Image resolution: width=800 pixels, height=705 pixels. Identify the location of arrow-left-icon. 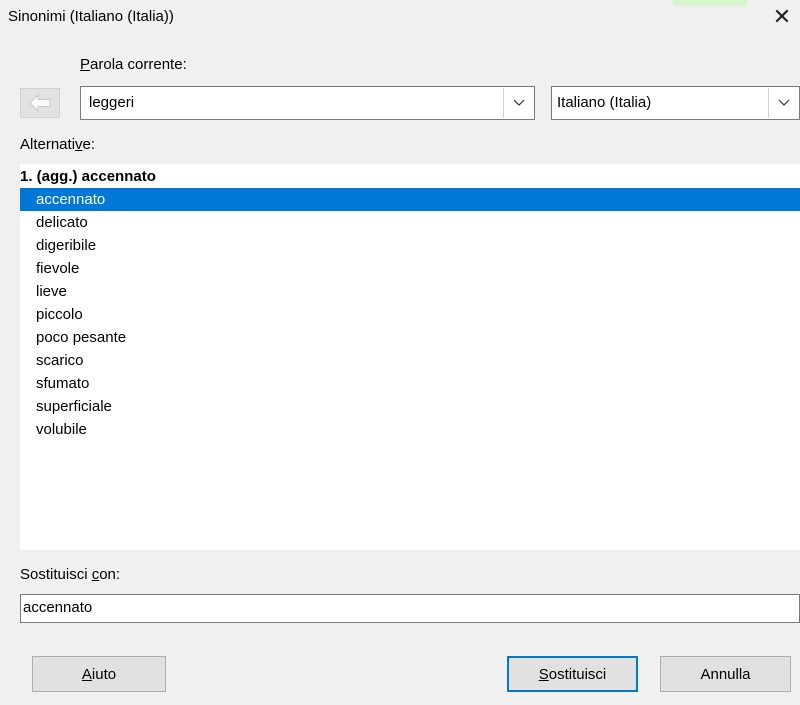
(40, 103).